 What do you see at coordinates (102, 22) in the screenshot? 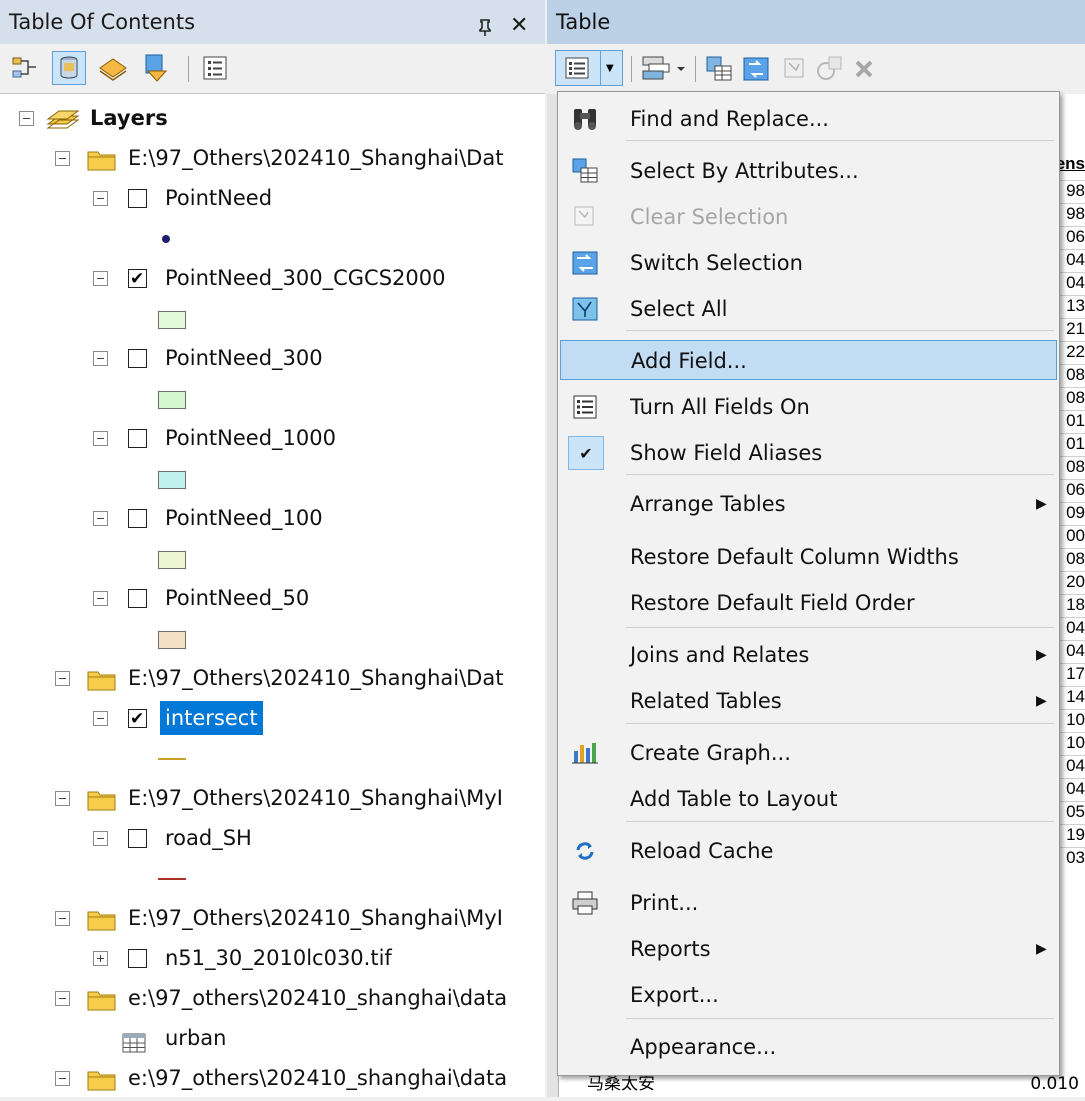
I see `toc-title: Table Of Contents` at bounding box center [102, 22].